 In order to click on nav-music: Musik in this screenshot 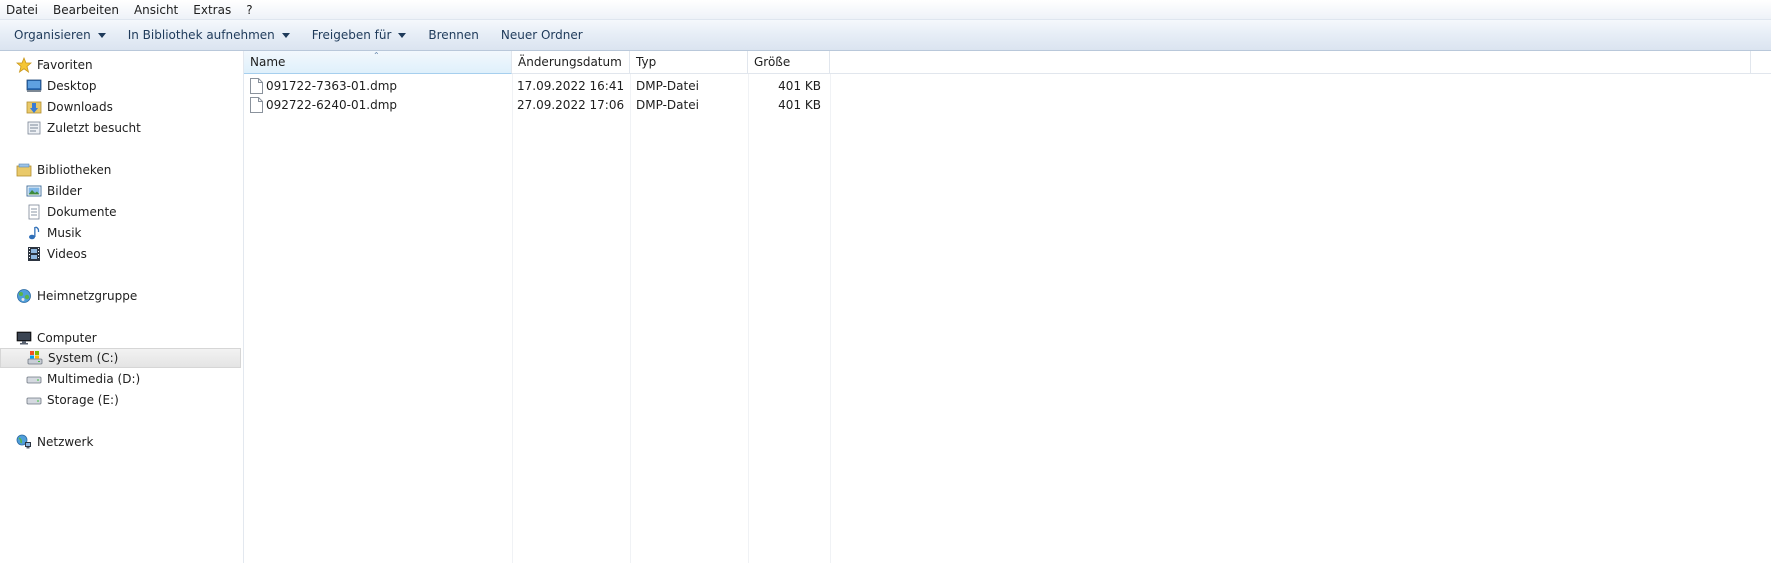, I will do `click(54, 233)`.